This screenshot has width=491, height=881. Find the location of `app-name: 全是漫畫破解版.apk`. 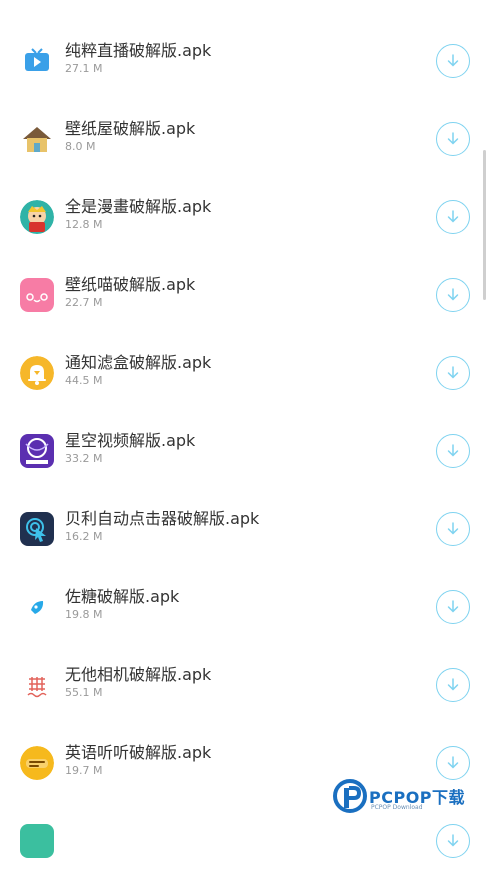

app-name: 全是漫畫破解版.apk is located at coordinates (138, 206).